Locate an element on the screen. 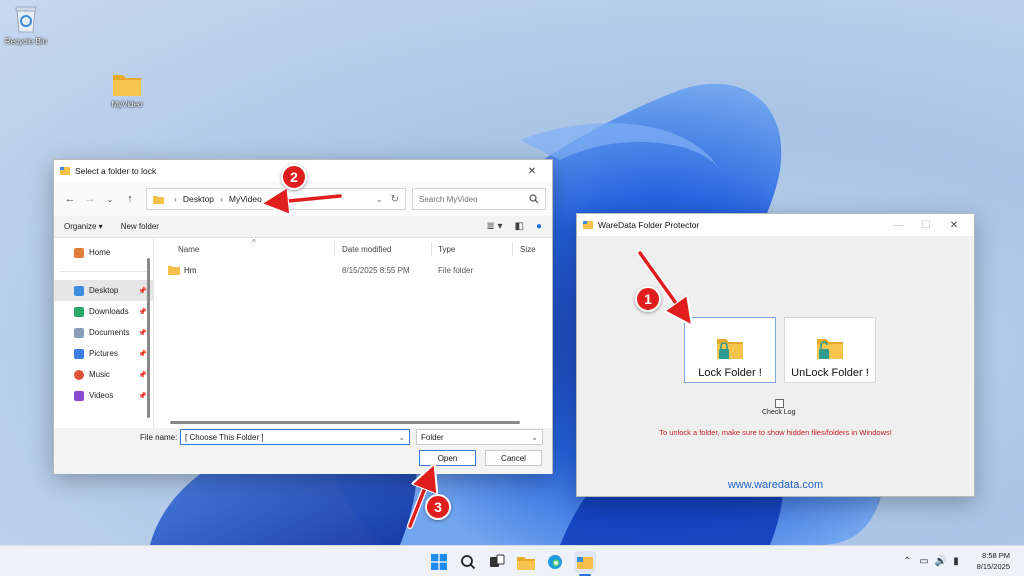 The width and height of the screenshot is (1024, 576). music-icon is located at coordinates (79, 374).